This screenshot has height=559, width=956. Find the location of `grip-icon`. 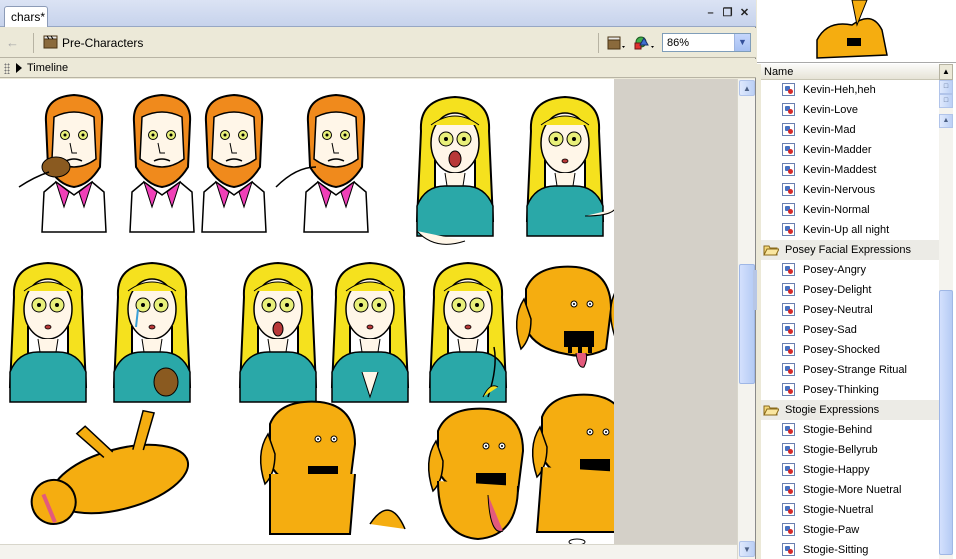

grip-icon is located at coordinates (7, 68).